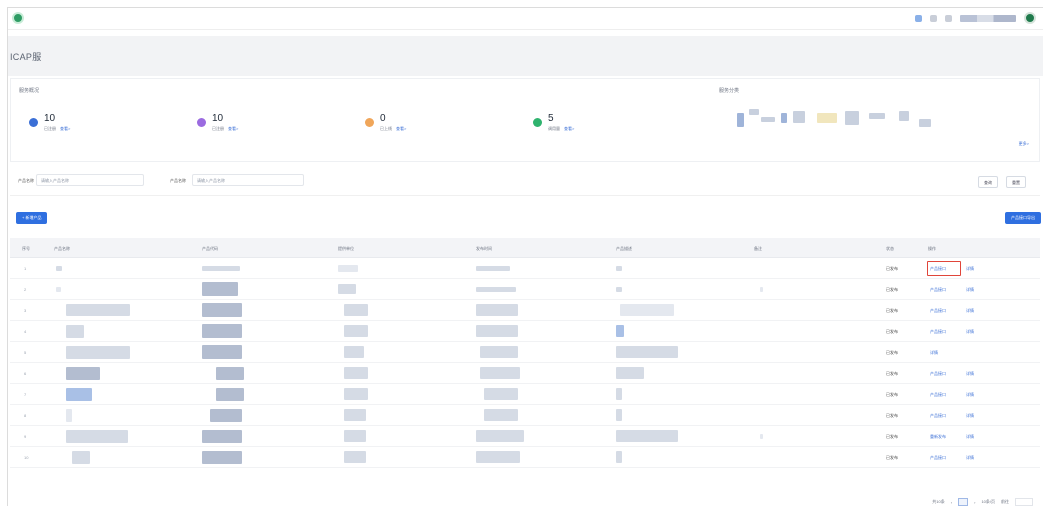  What do you see at coordinates (90, 180) in the screenshot?
I see `product-name-input: 请输入产品名称` at bounding box center [90, 180].